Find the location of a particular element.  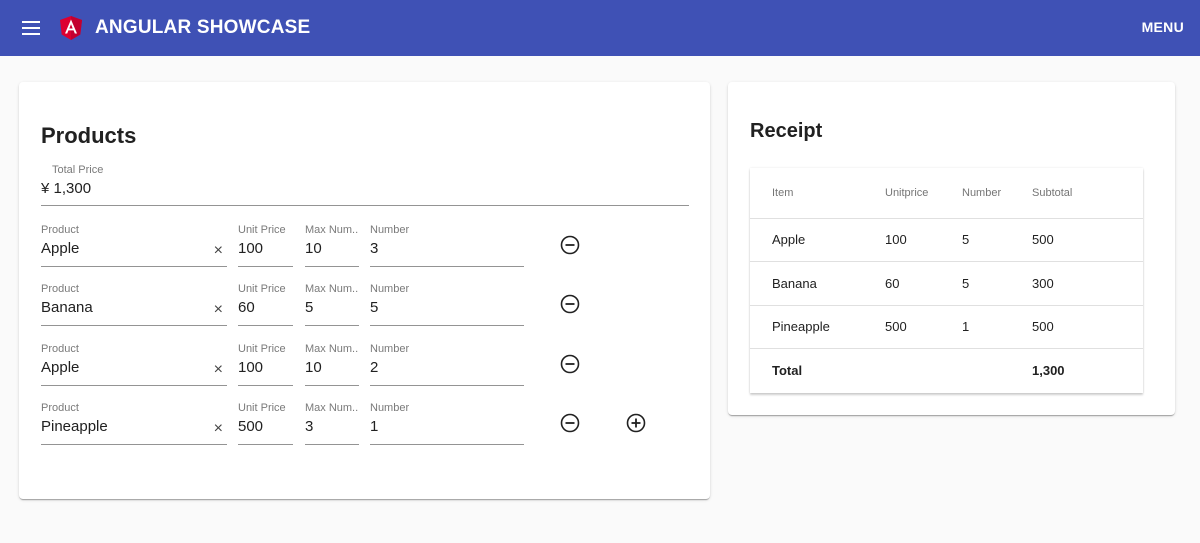

header-item: Item is located at coordinates (817, 193).